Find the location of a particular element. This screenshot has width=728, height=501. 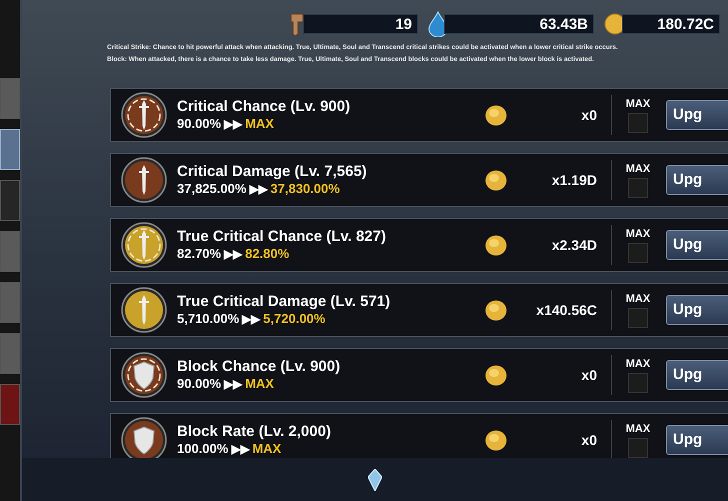

current-value: 5,710.00% is located at coordinates (208, 319).